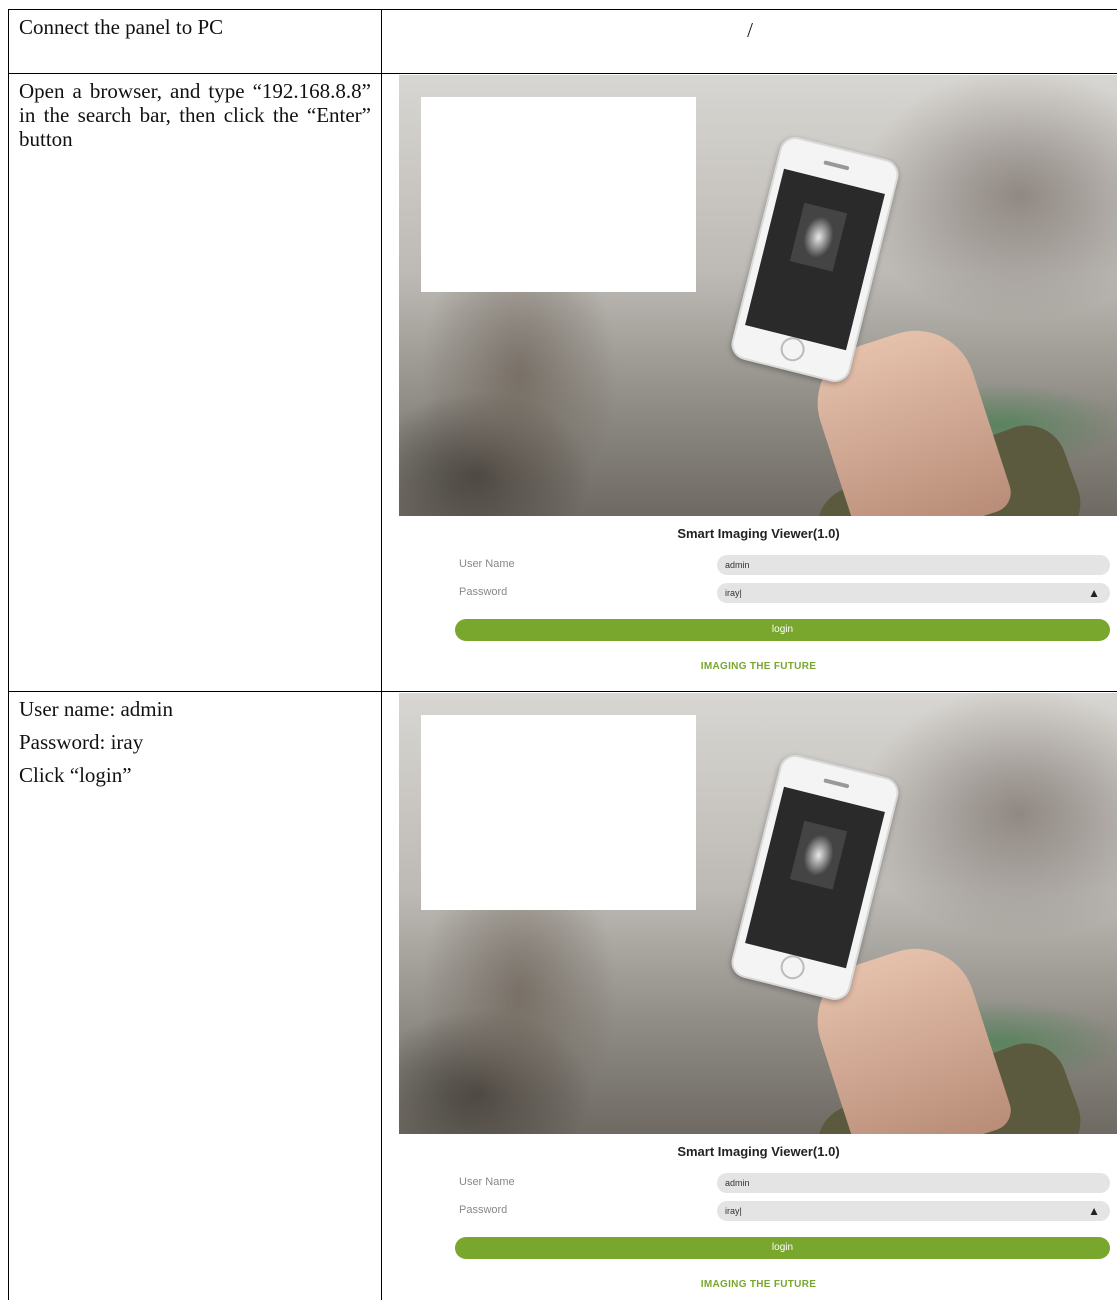  Describe the element at coordinates (96, 709) in the screenshot. I see `step-line: User name: admin` at that location.